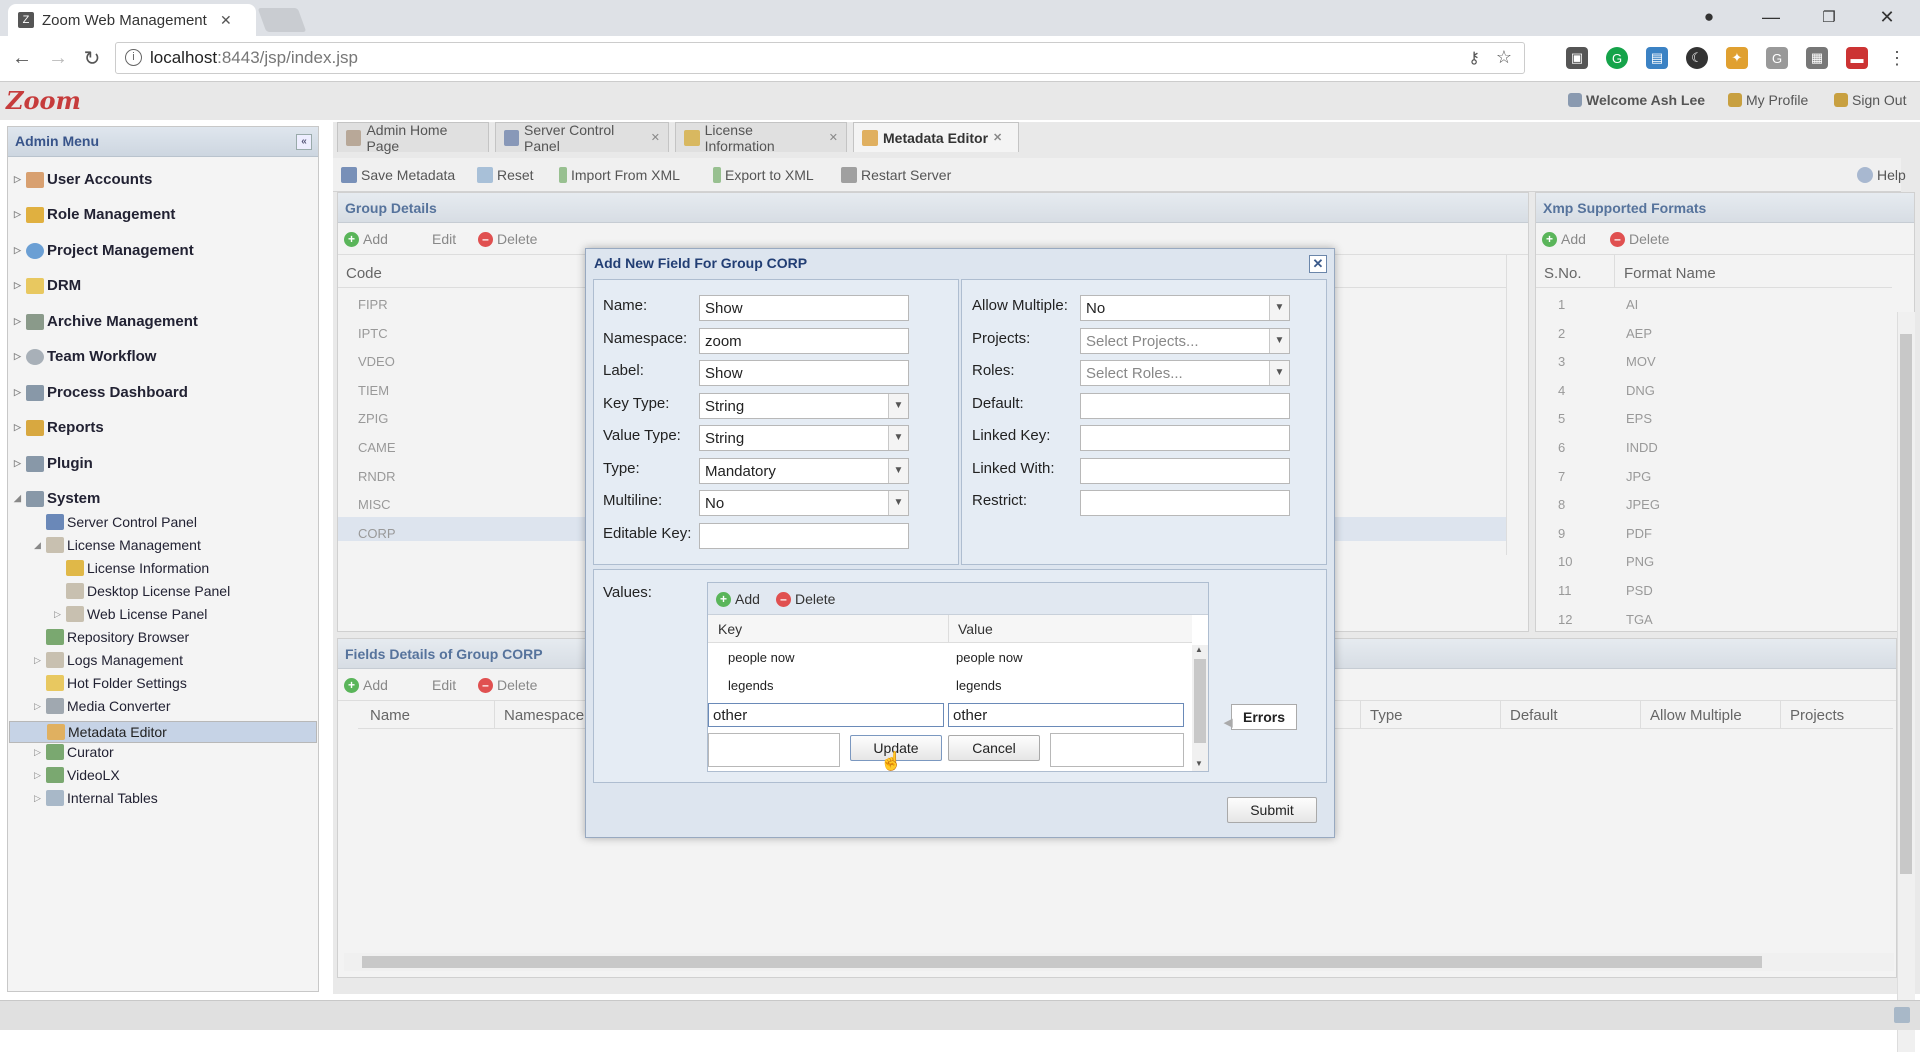 Image resolution: width=1920 pixels, height=1052 pixels. What do you see at coordinates (116, 683) in the screenshot?
I see `menu-hot-folder-settings: Hot Folder Settings` at bounding box center [116, 683].